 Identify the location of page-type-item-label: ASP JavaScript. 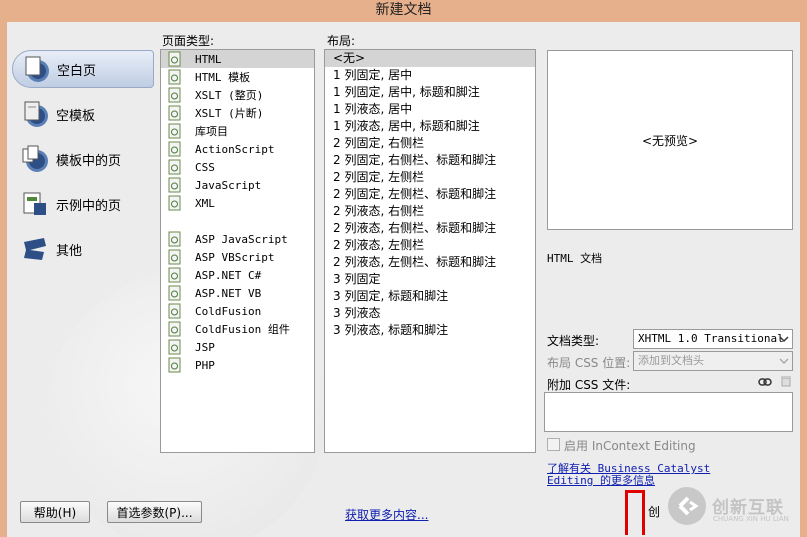
(241, 239).